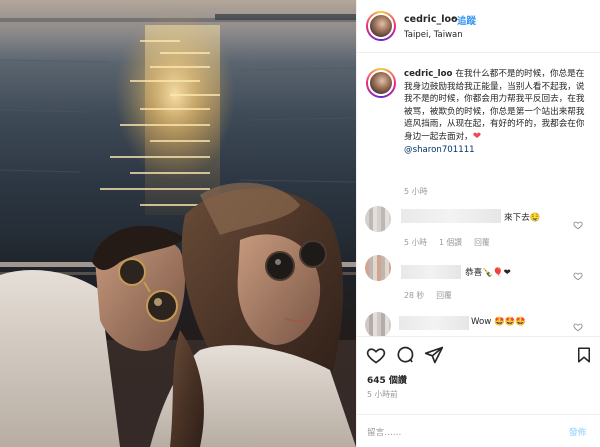 The image size is (600, 447). What do you see at coordinates (387, 379) in the screenshot?
I see `likes-count: 645 個讚` at bounding box center [387, 379].